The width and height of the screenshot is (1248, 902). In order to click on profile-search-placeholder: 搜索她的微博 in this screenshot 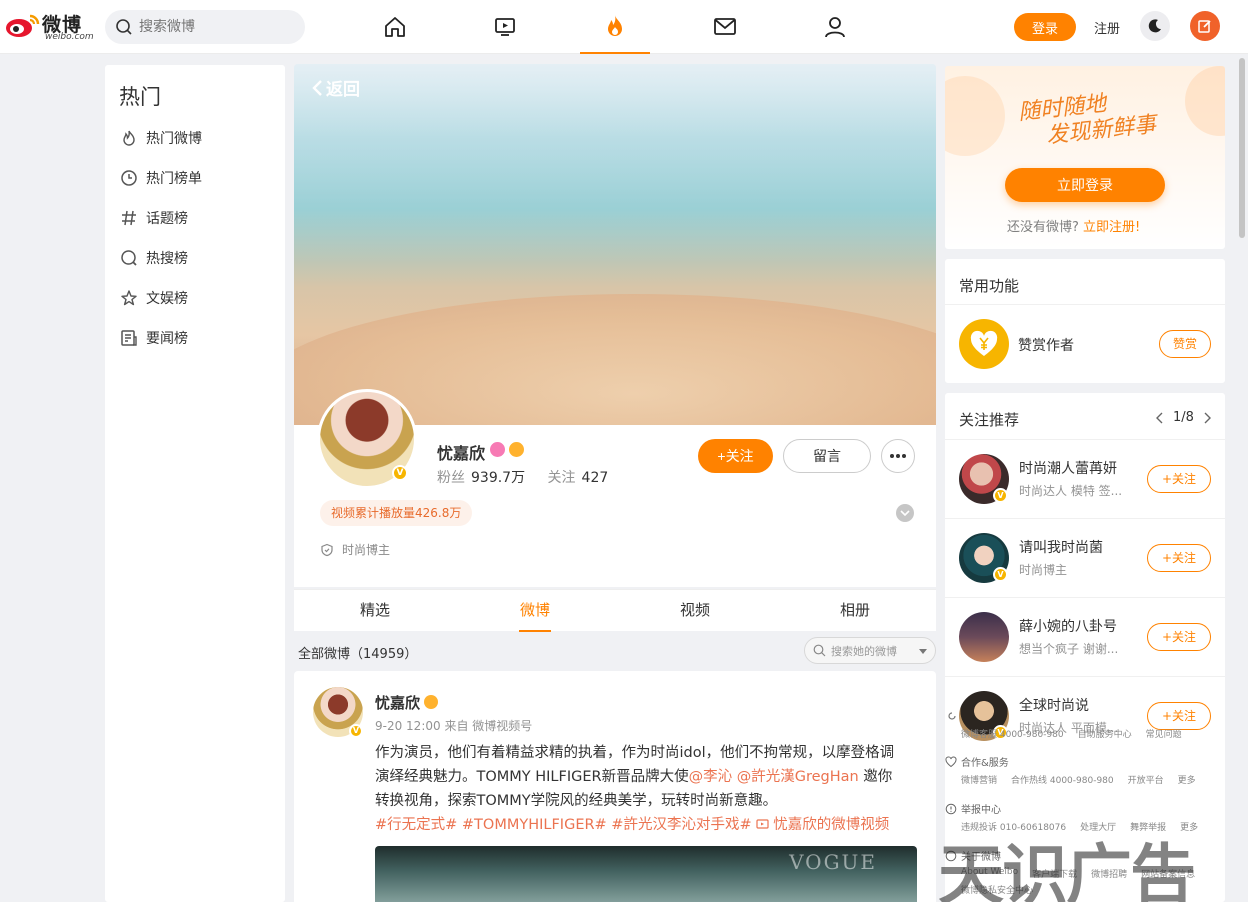, I will do `click(864, 651)`.